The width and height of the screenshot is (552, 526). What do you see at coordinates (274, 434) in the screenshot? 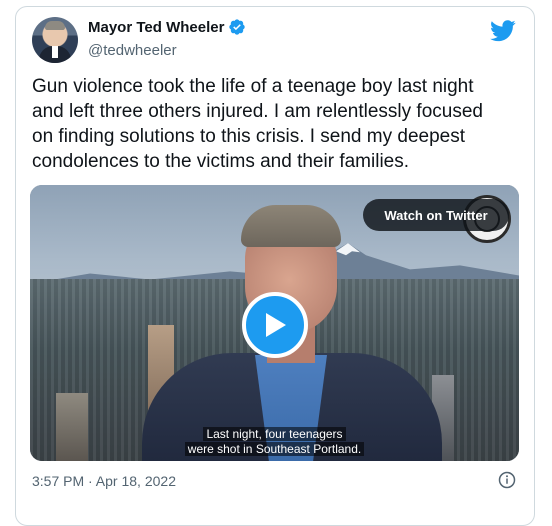
I see `caption-line-1: Last night, four teenagers` at bounding box center [274, 434].